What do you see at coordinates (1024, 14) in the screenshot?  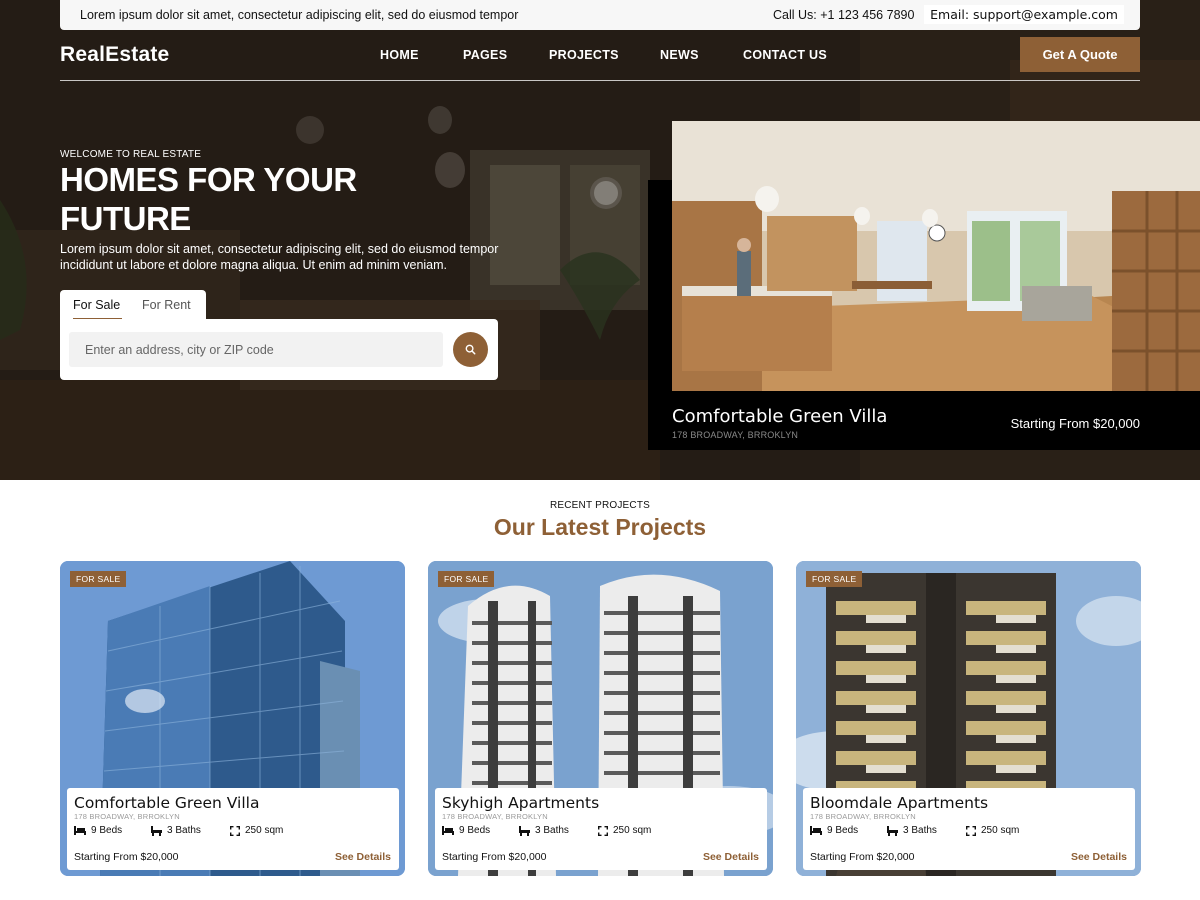 I see `topbar-email: Email: support@example.com` at bounding box center [1024, 14].